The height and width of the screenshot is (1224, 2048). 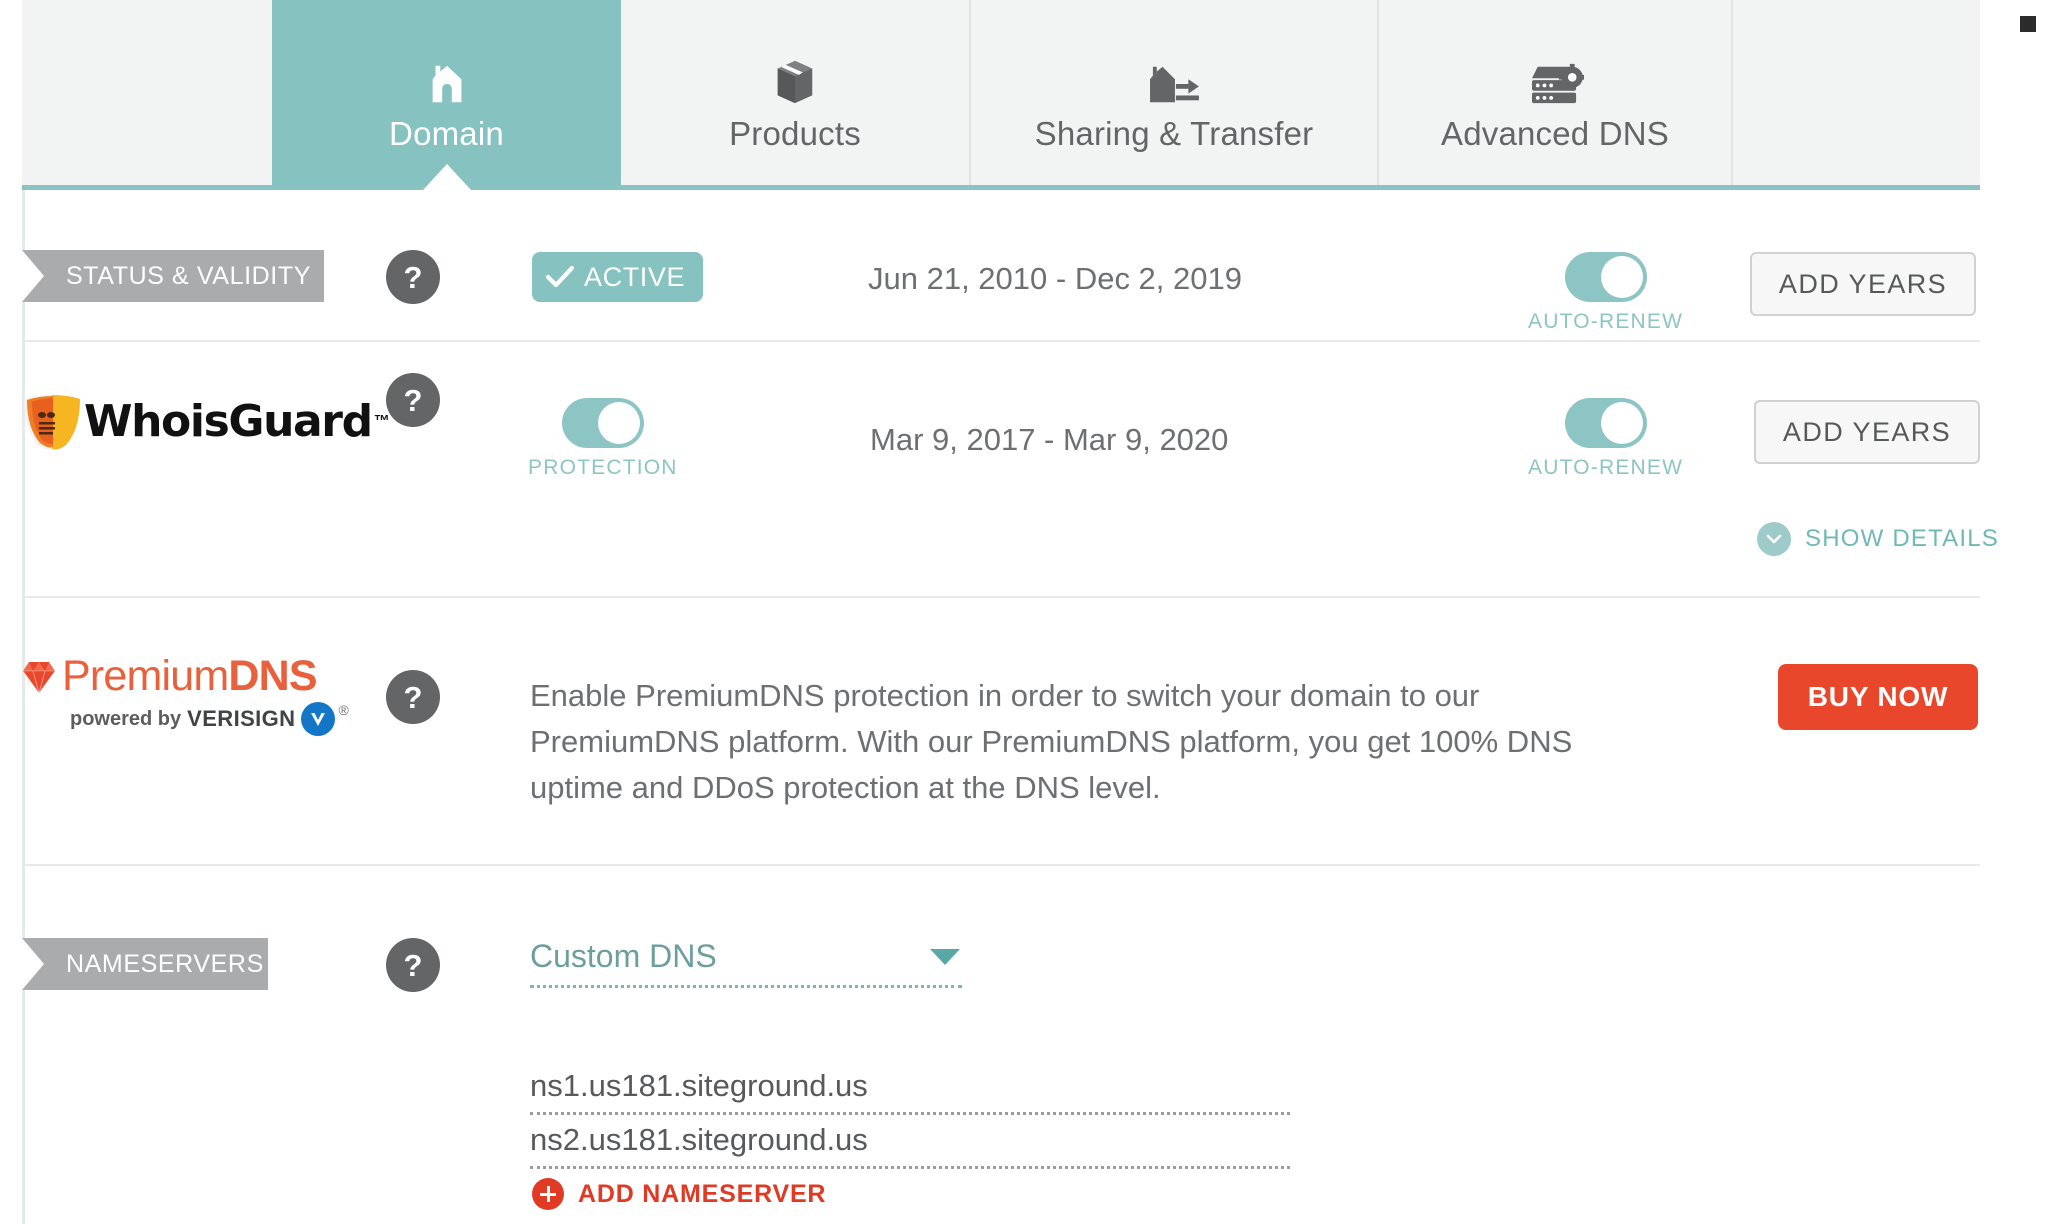 I want to click on plus-circle-icon, so click(x=548, y=1194).